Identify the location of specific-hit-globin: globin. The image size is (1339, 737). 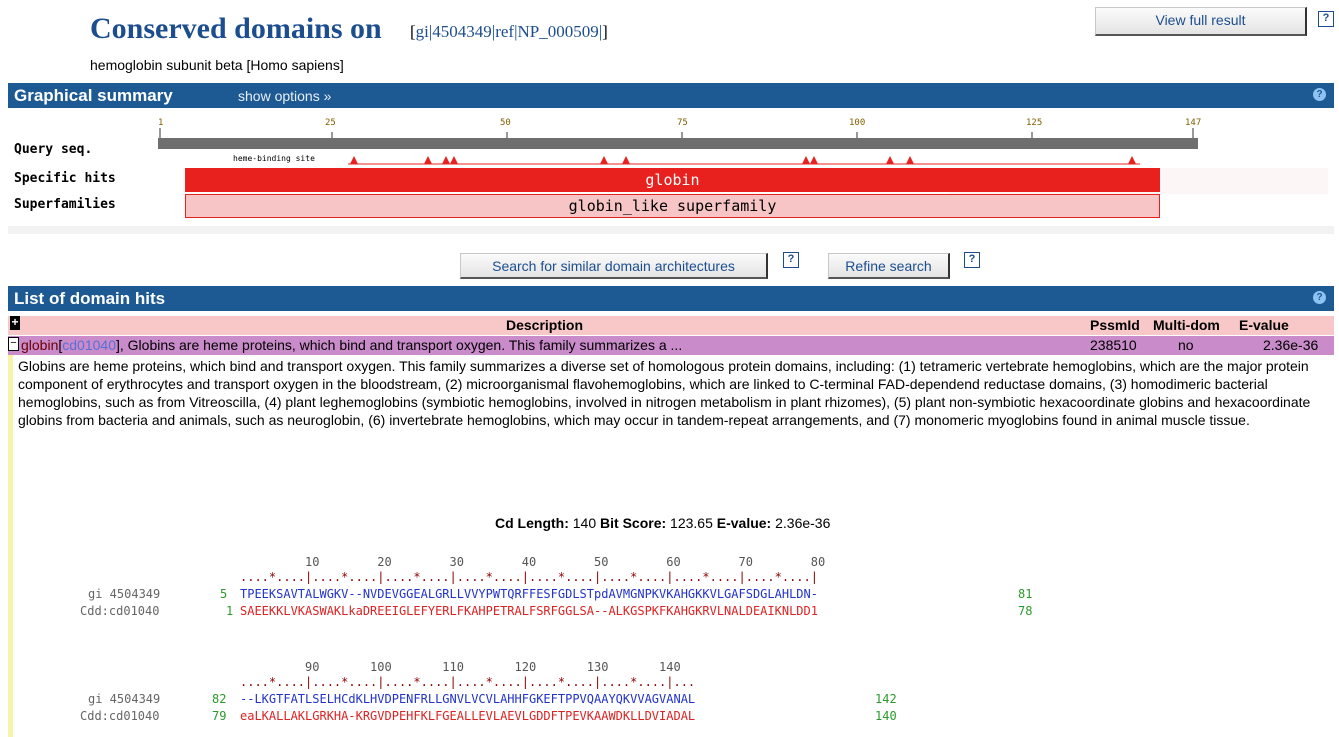
(672, 180).